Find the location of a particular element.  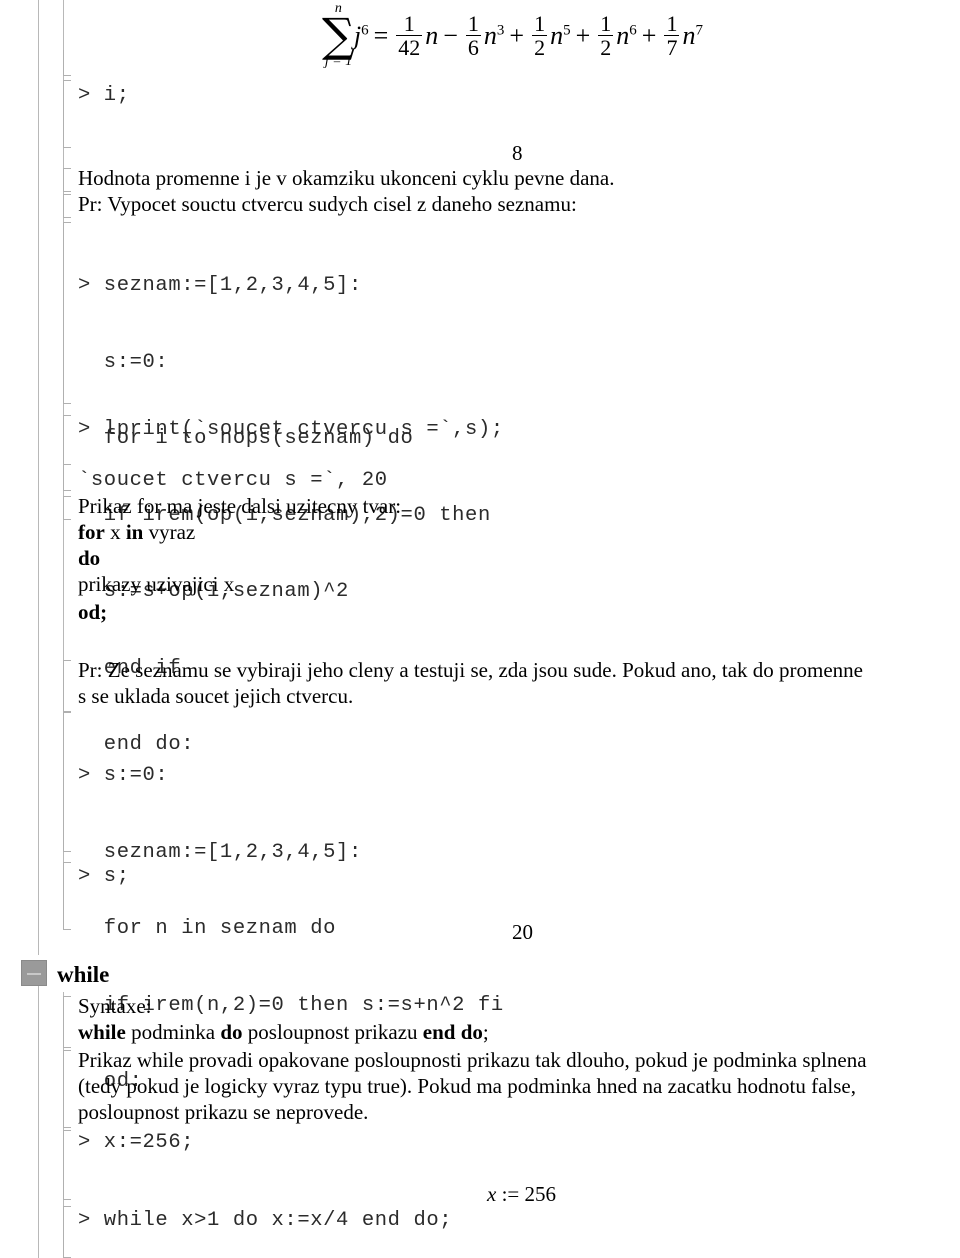

group-bracket-text-hodnota is located at coordinates (67, 180).